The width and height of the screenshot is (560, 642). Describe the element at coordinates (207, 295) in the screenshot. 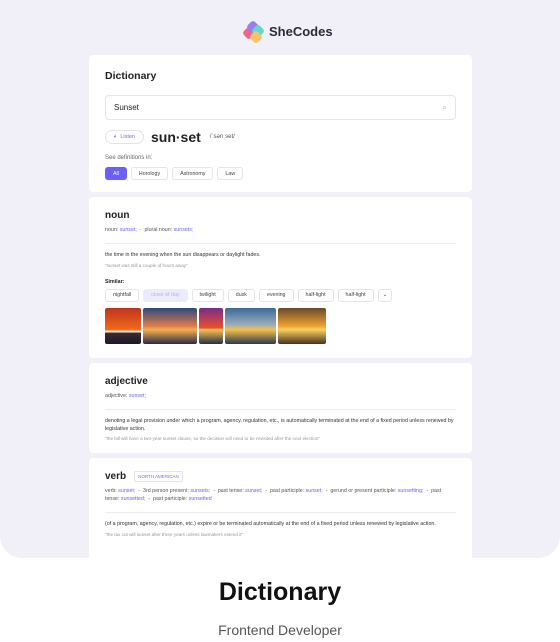

I see `similar-chip: twilight` at that location.